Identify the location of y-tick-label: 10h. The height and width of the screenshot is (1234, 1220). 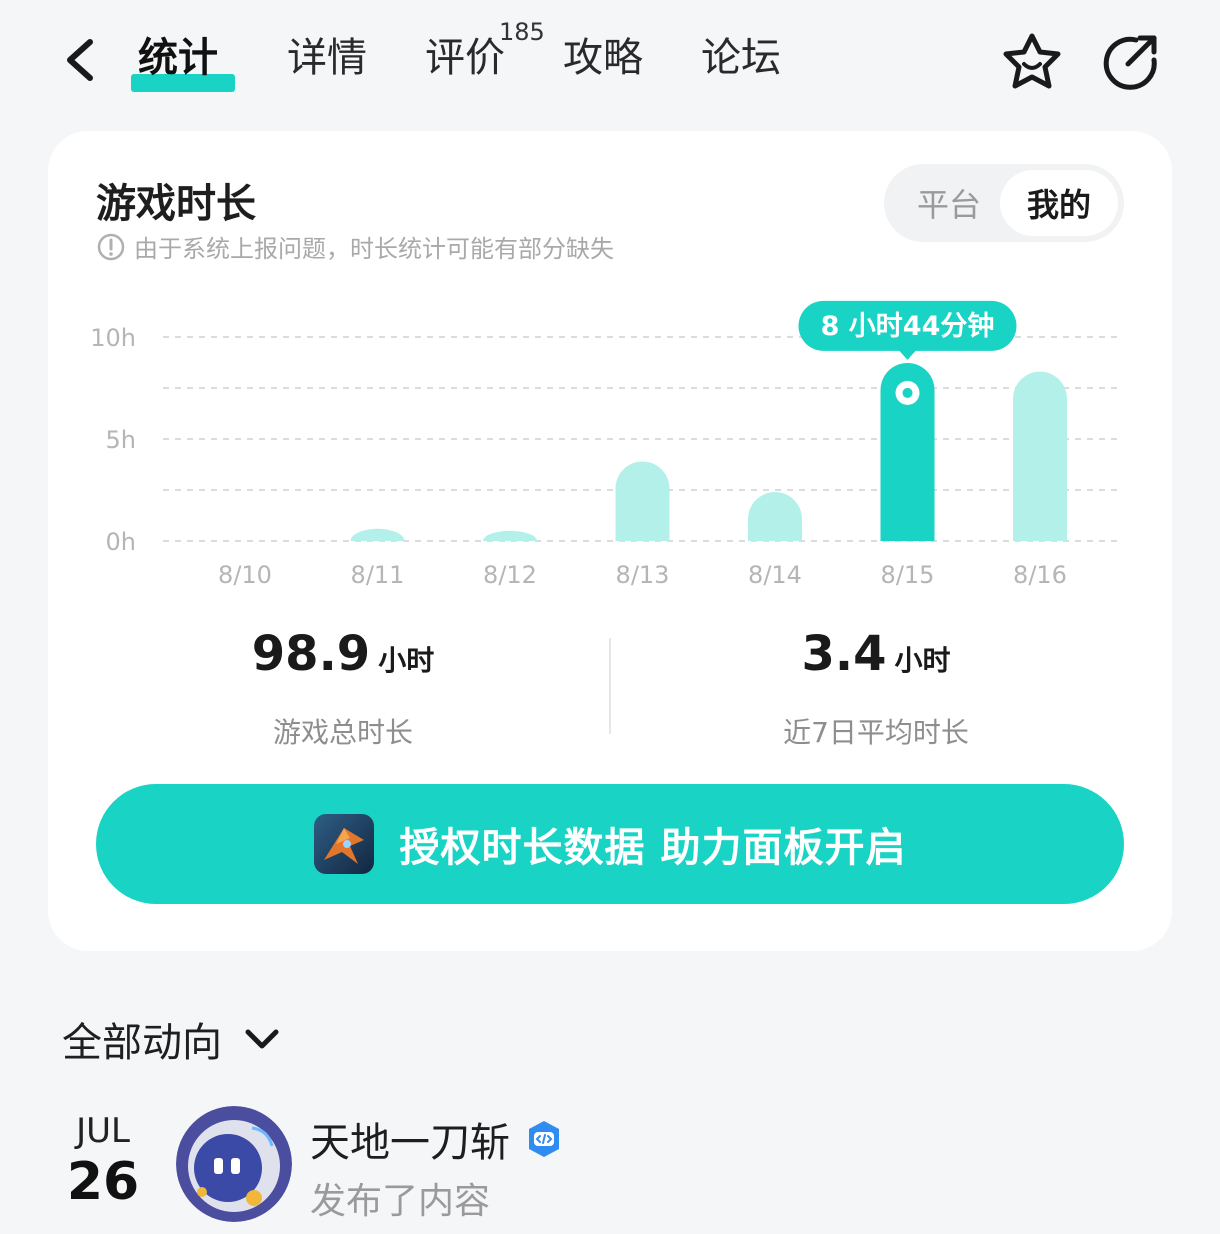
(113, 338).